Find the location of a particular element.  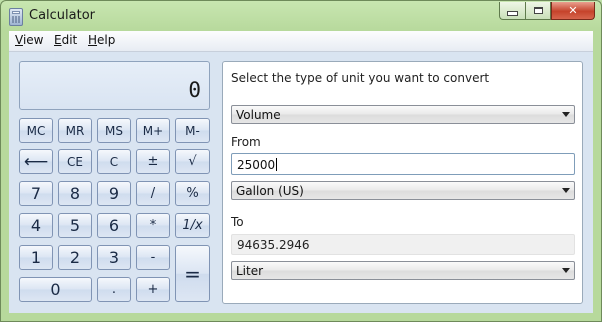

maximize-icon is located at coordinates (538, 10).